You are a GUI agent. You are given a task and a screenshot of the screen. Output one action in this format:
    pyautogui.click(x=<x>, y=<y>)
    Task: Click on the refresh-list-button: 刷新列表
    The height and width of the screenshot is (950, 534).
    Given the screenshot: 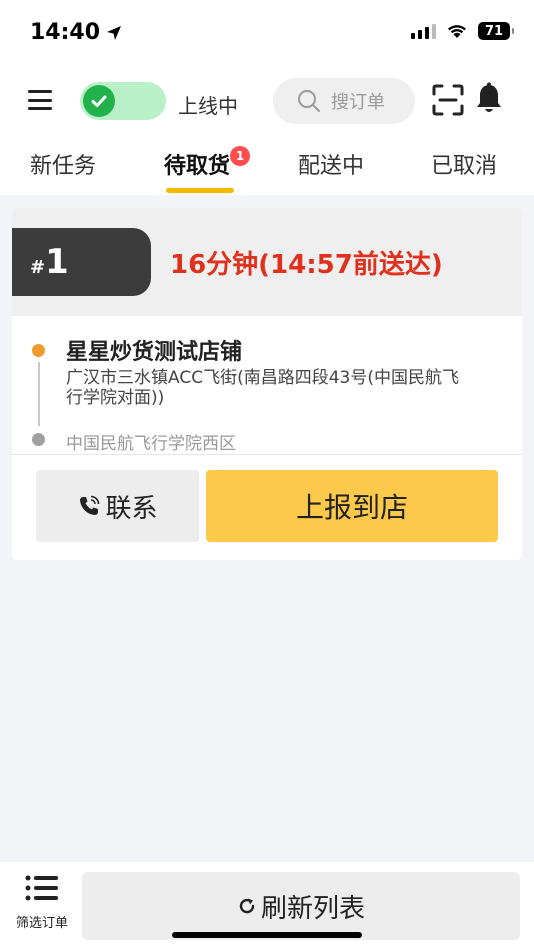 What is the action you would take?
    pyautogui.click(x=301, y=906)
    